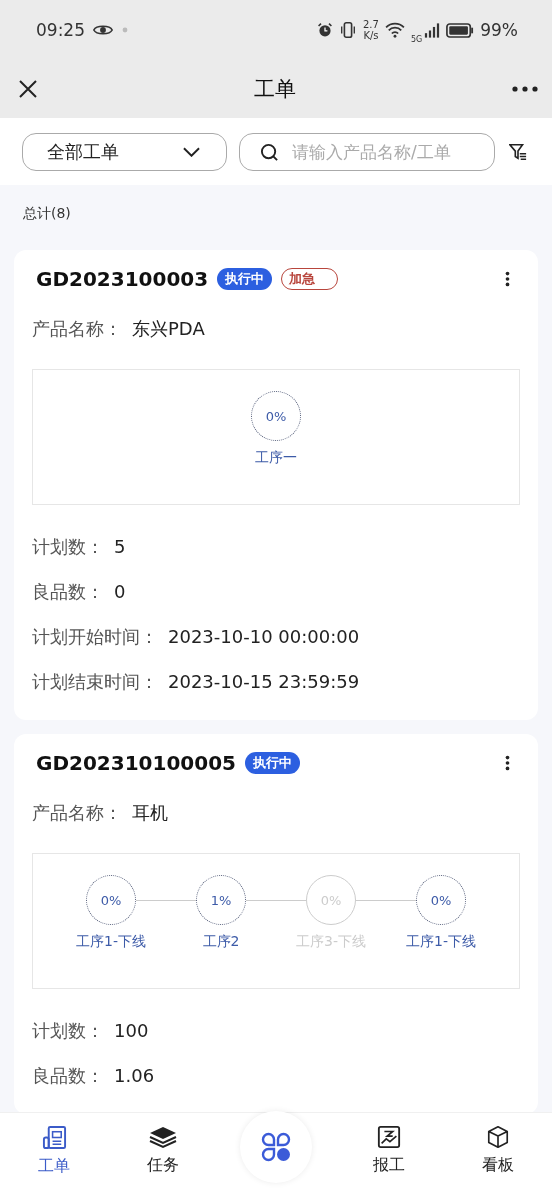 The height and width of the screenshot is (1196, 552). Describe the element at coordinates (497, 1149) in the screenshot. I see `tab-item: 看板` at that location.